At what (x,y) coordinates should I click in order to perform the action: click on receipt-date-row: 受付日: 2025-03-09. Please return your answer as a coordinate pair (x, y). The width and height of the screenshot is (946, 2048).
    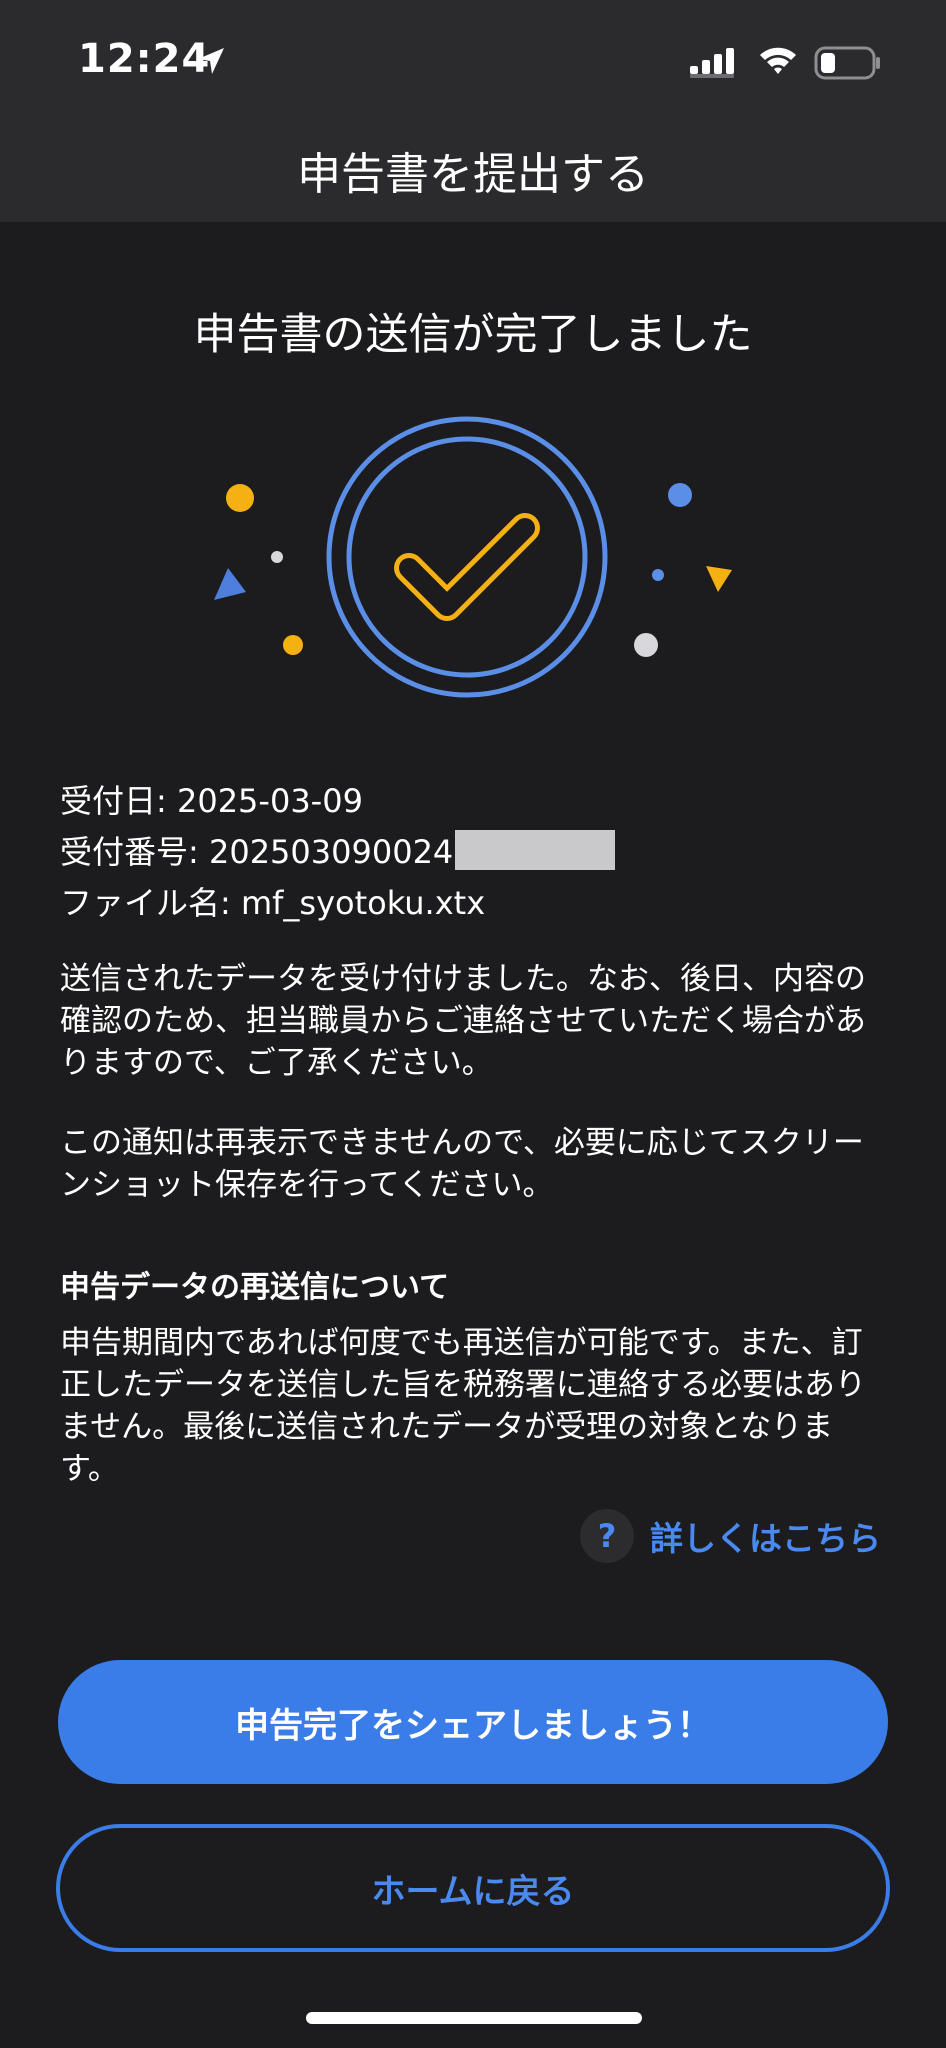
    Looking at the image, I should click on (473, 801).